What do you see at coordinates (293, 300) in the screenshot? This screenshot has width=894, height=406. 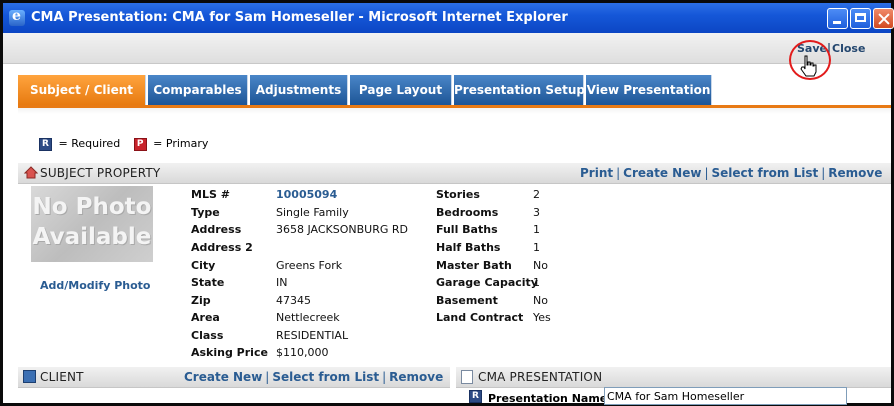 I see `field-value: 47345` at bounding box center [293, 300].